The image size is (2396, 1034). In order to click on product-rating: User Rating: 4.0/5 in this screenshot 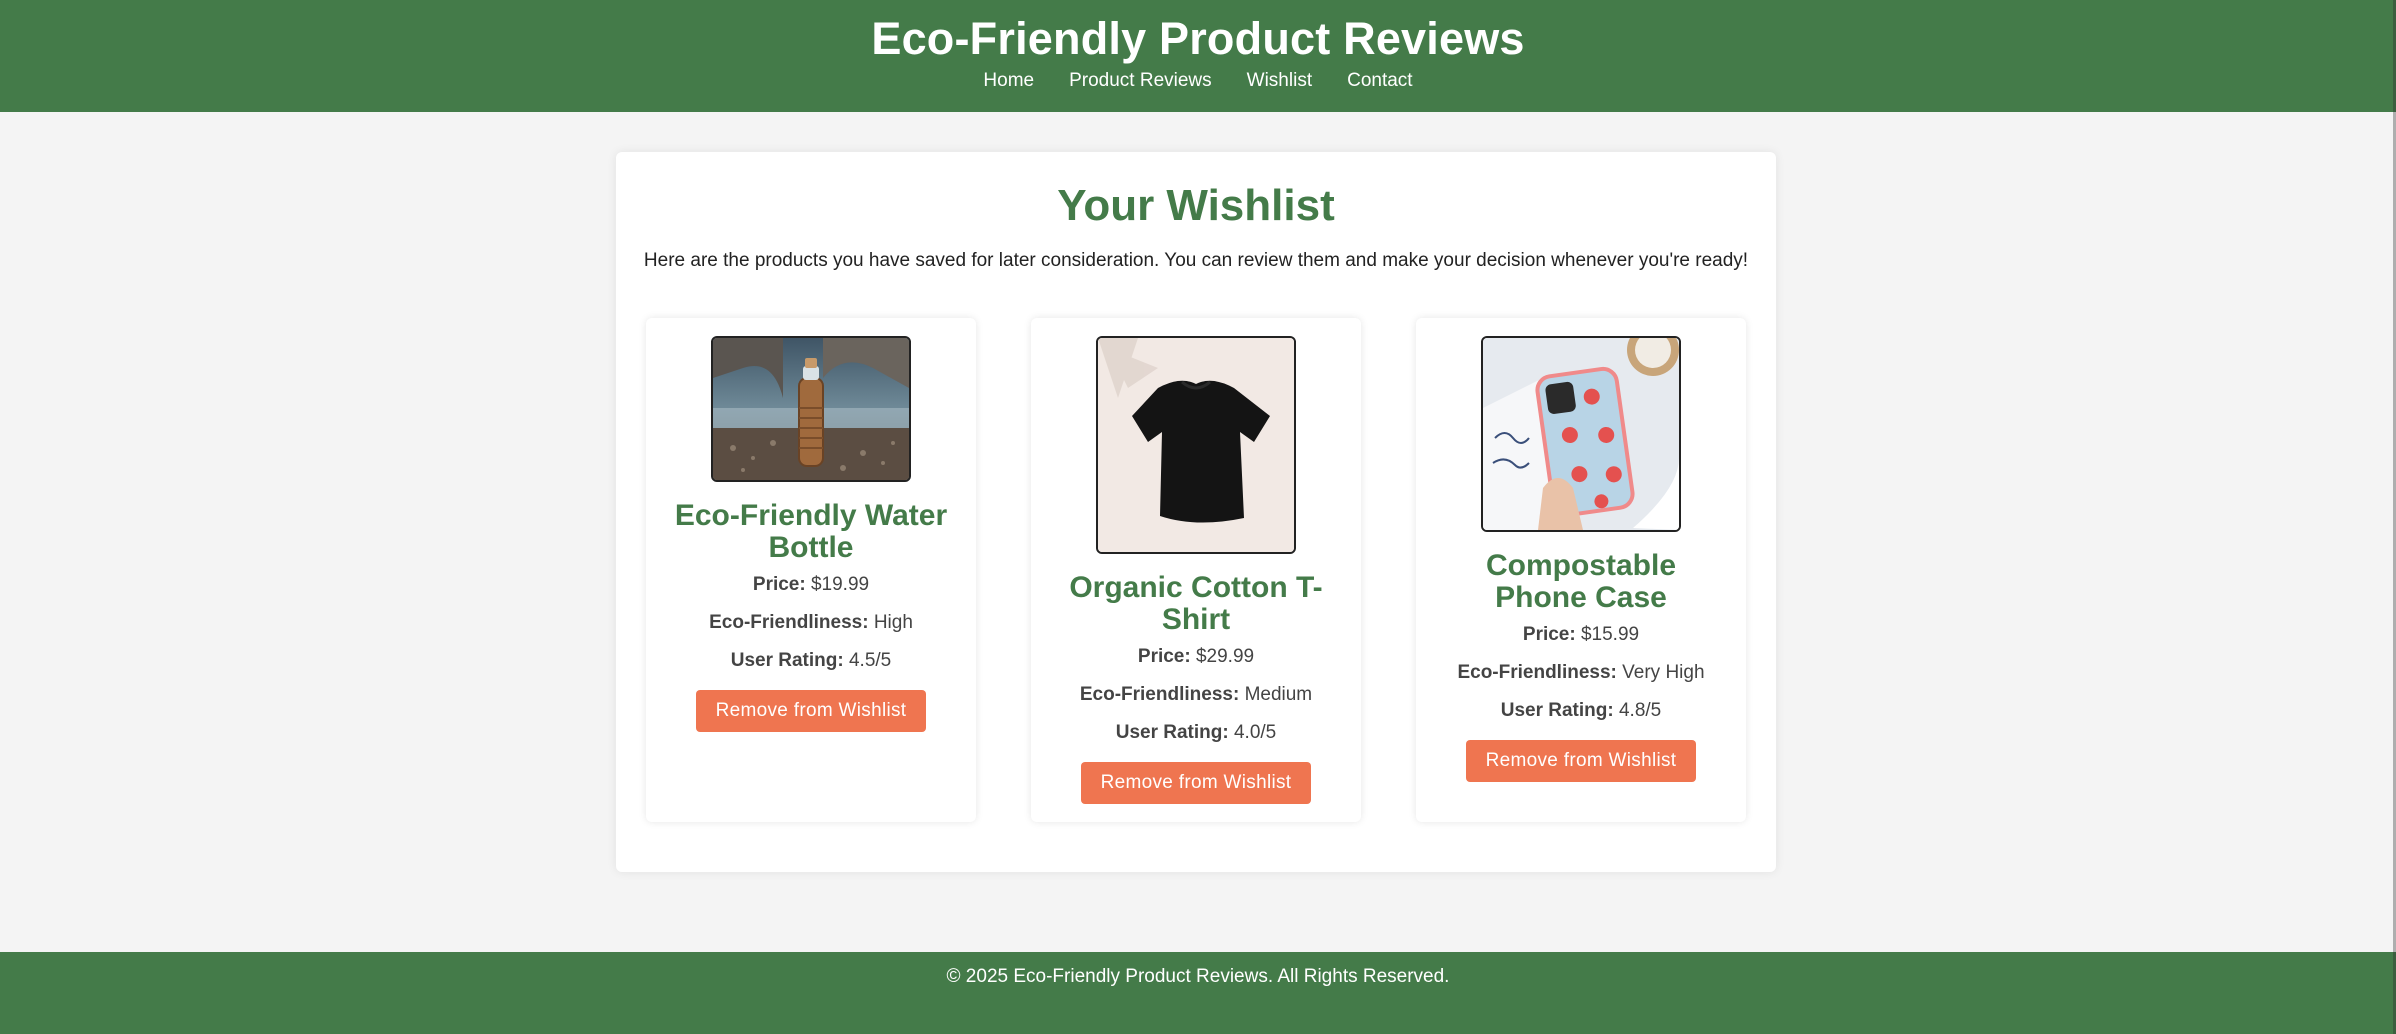, I will do `click(1196, 739)`.